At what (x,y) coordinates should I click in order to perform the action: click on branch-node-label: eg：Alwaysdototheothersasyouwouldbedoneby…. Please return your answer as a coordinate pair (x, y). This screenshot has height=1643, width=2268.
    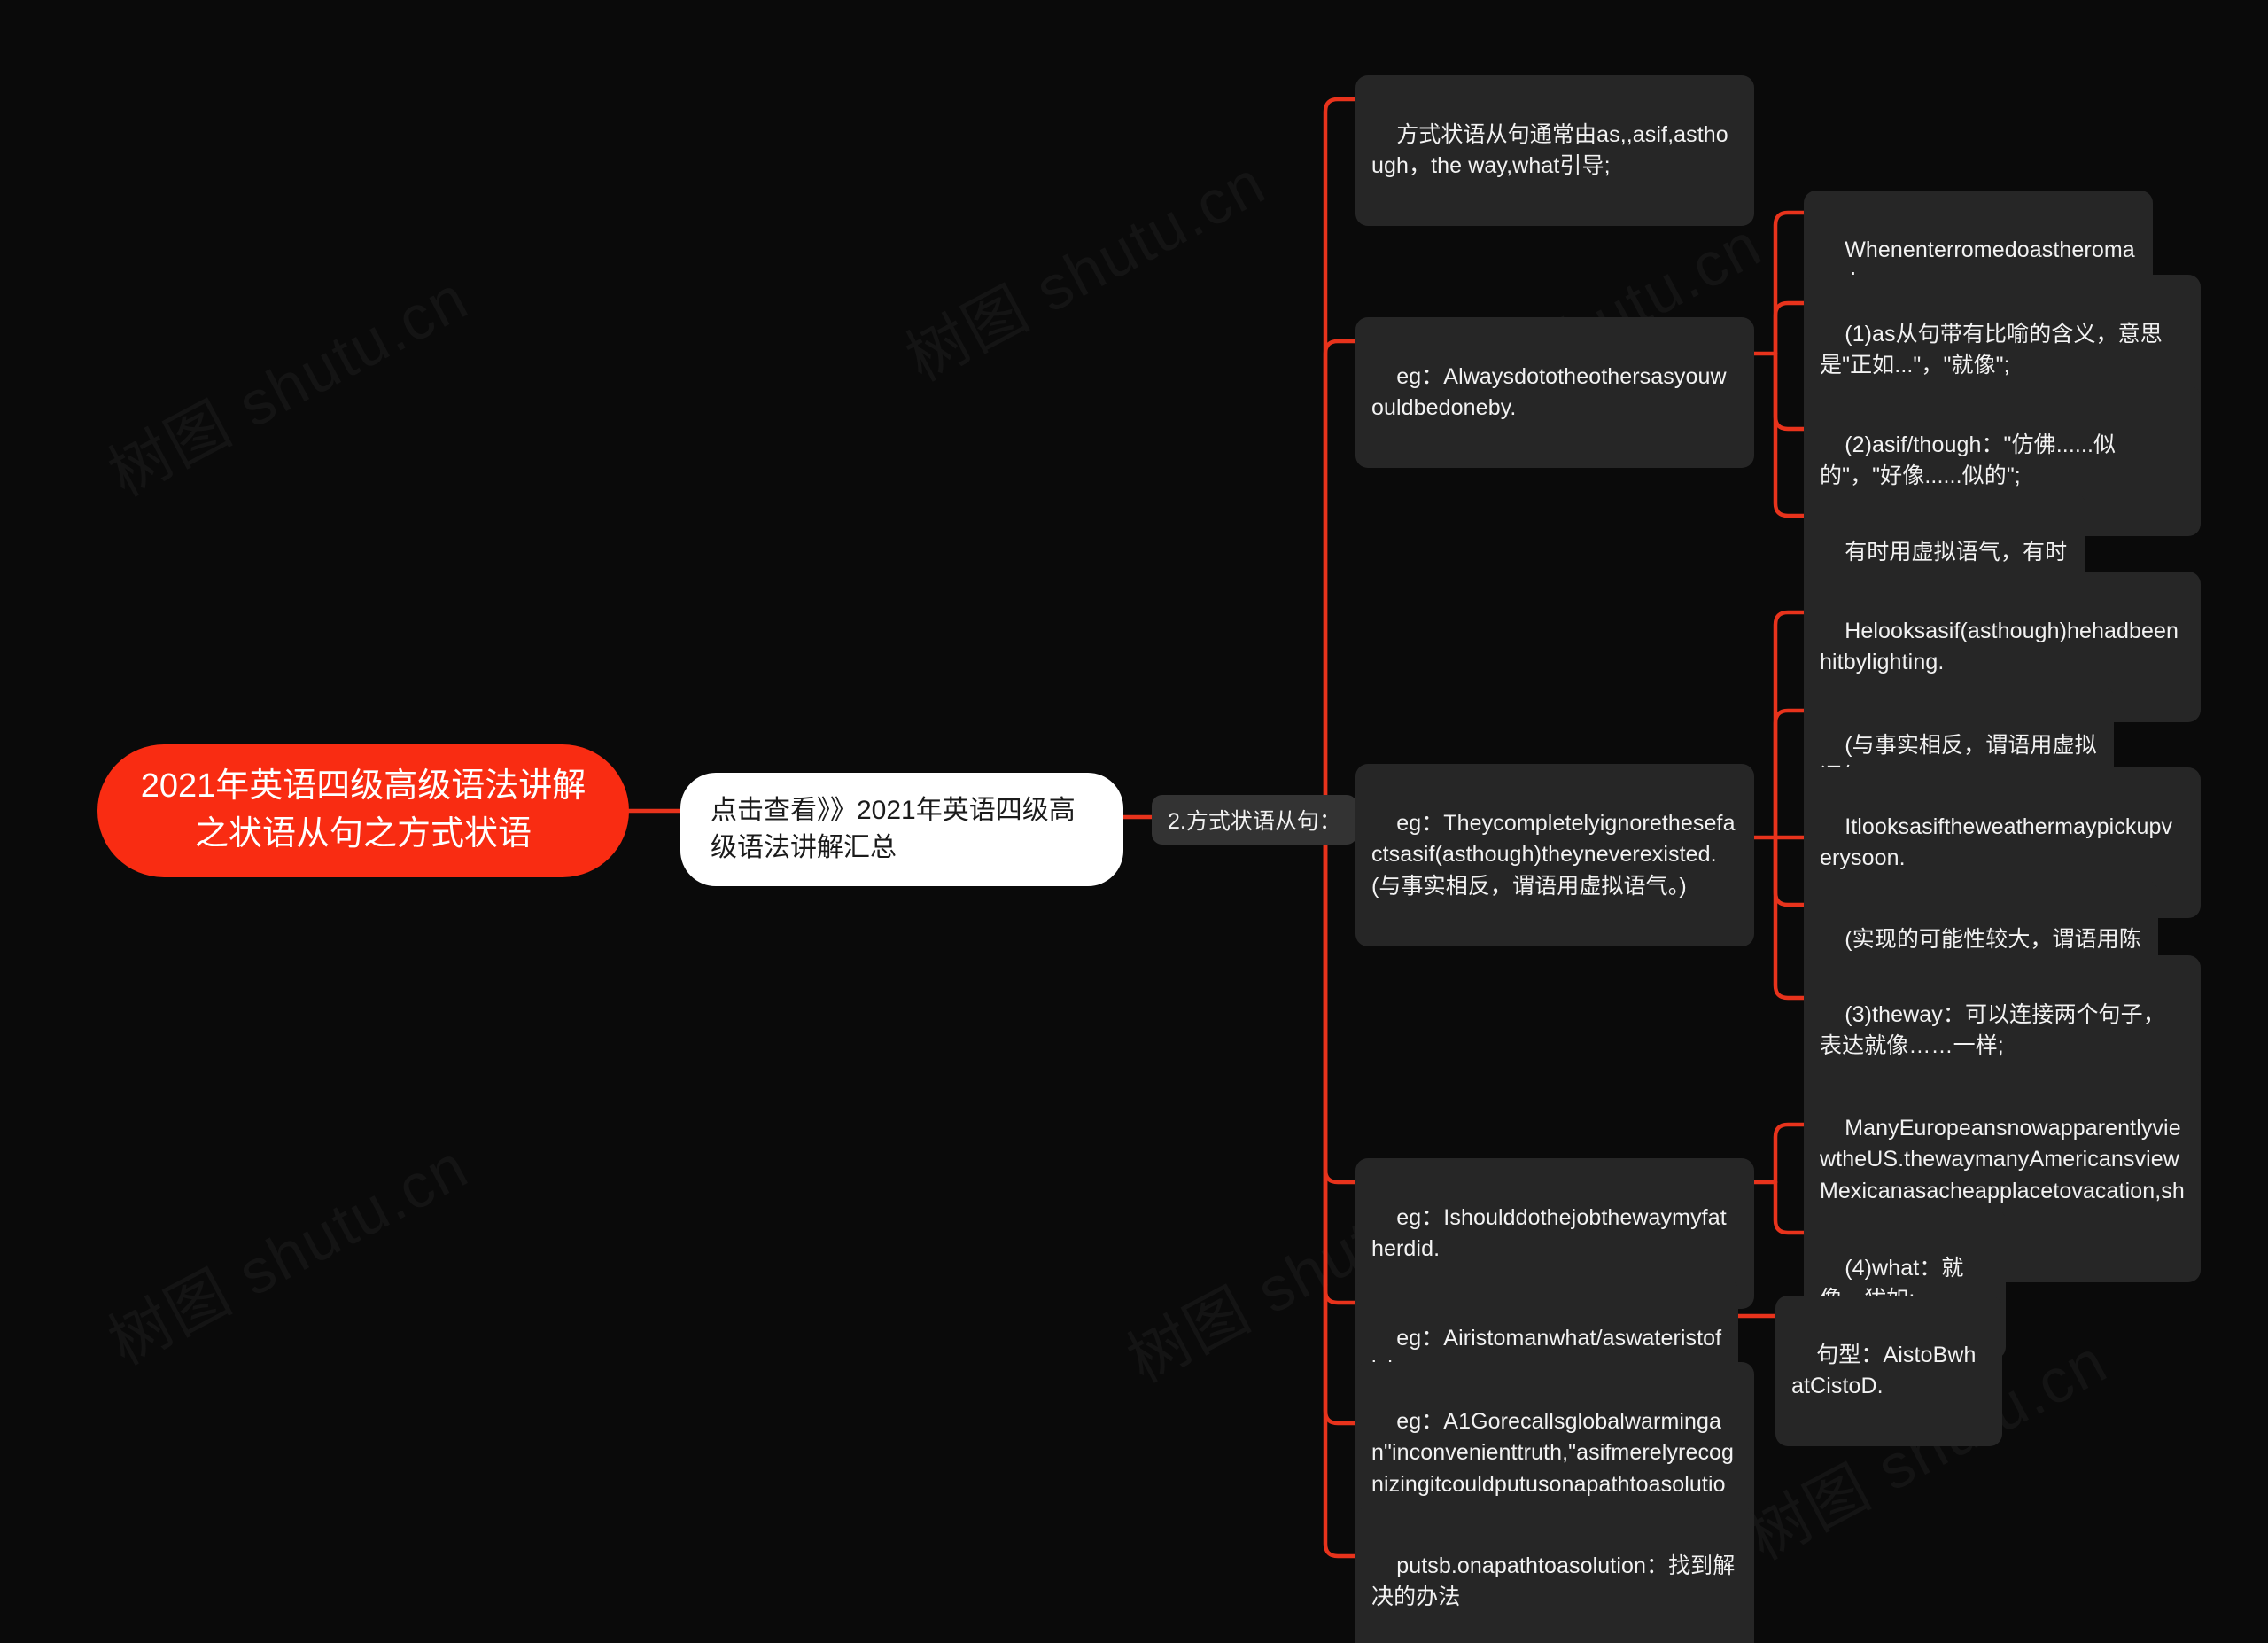
    Looking at the image, I should click on (1549, 392).